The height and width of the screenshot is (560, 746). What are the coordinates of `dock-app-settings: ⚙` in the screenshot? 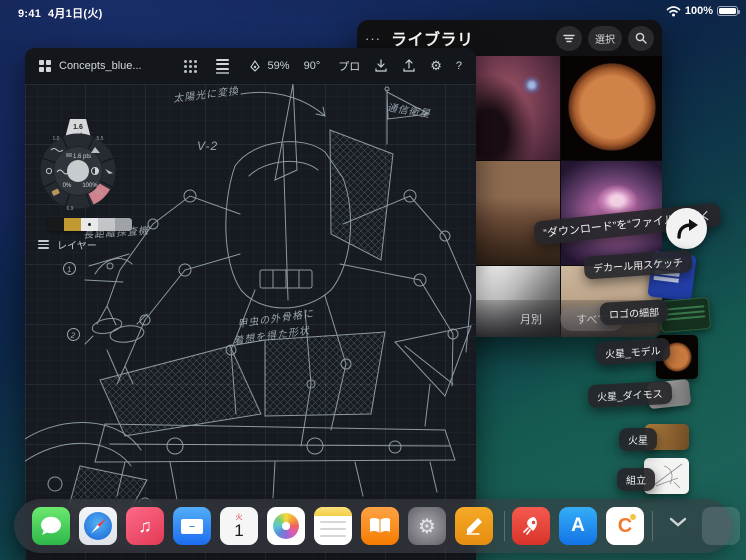 It's located at (427, 526).